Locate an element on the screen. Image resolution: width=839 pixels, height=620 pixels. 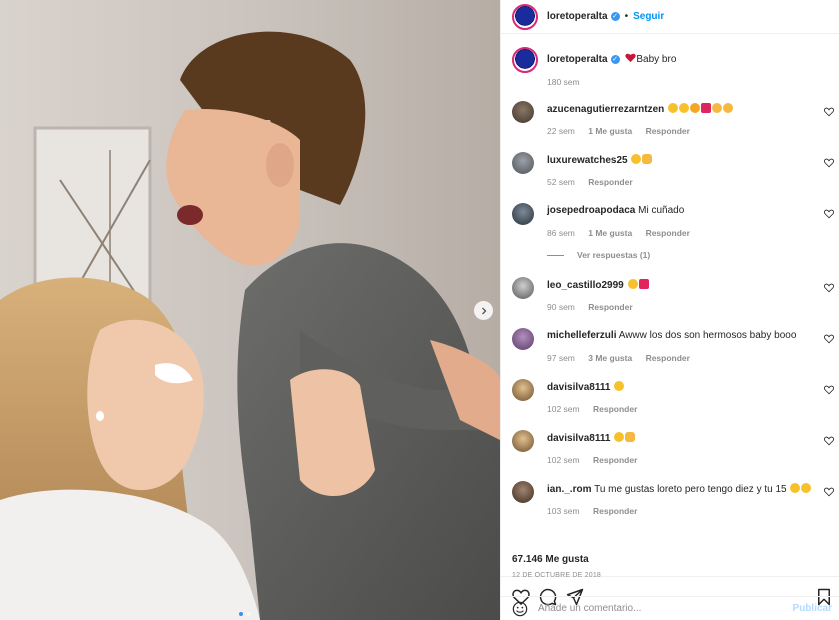
publish-button: Publicar is located at coordinates (812, 608).